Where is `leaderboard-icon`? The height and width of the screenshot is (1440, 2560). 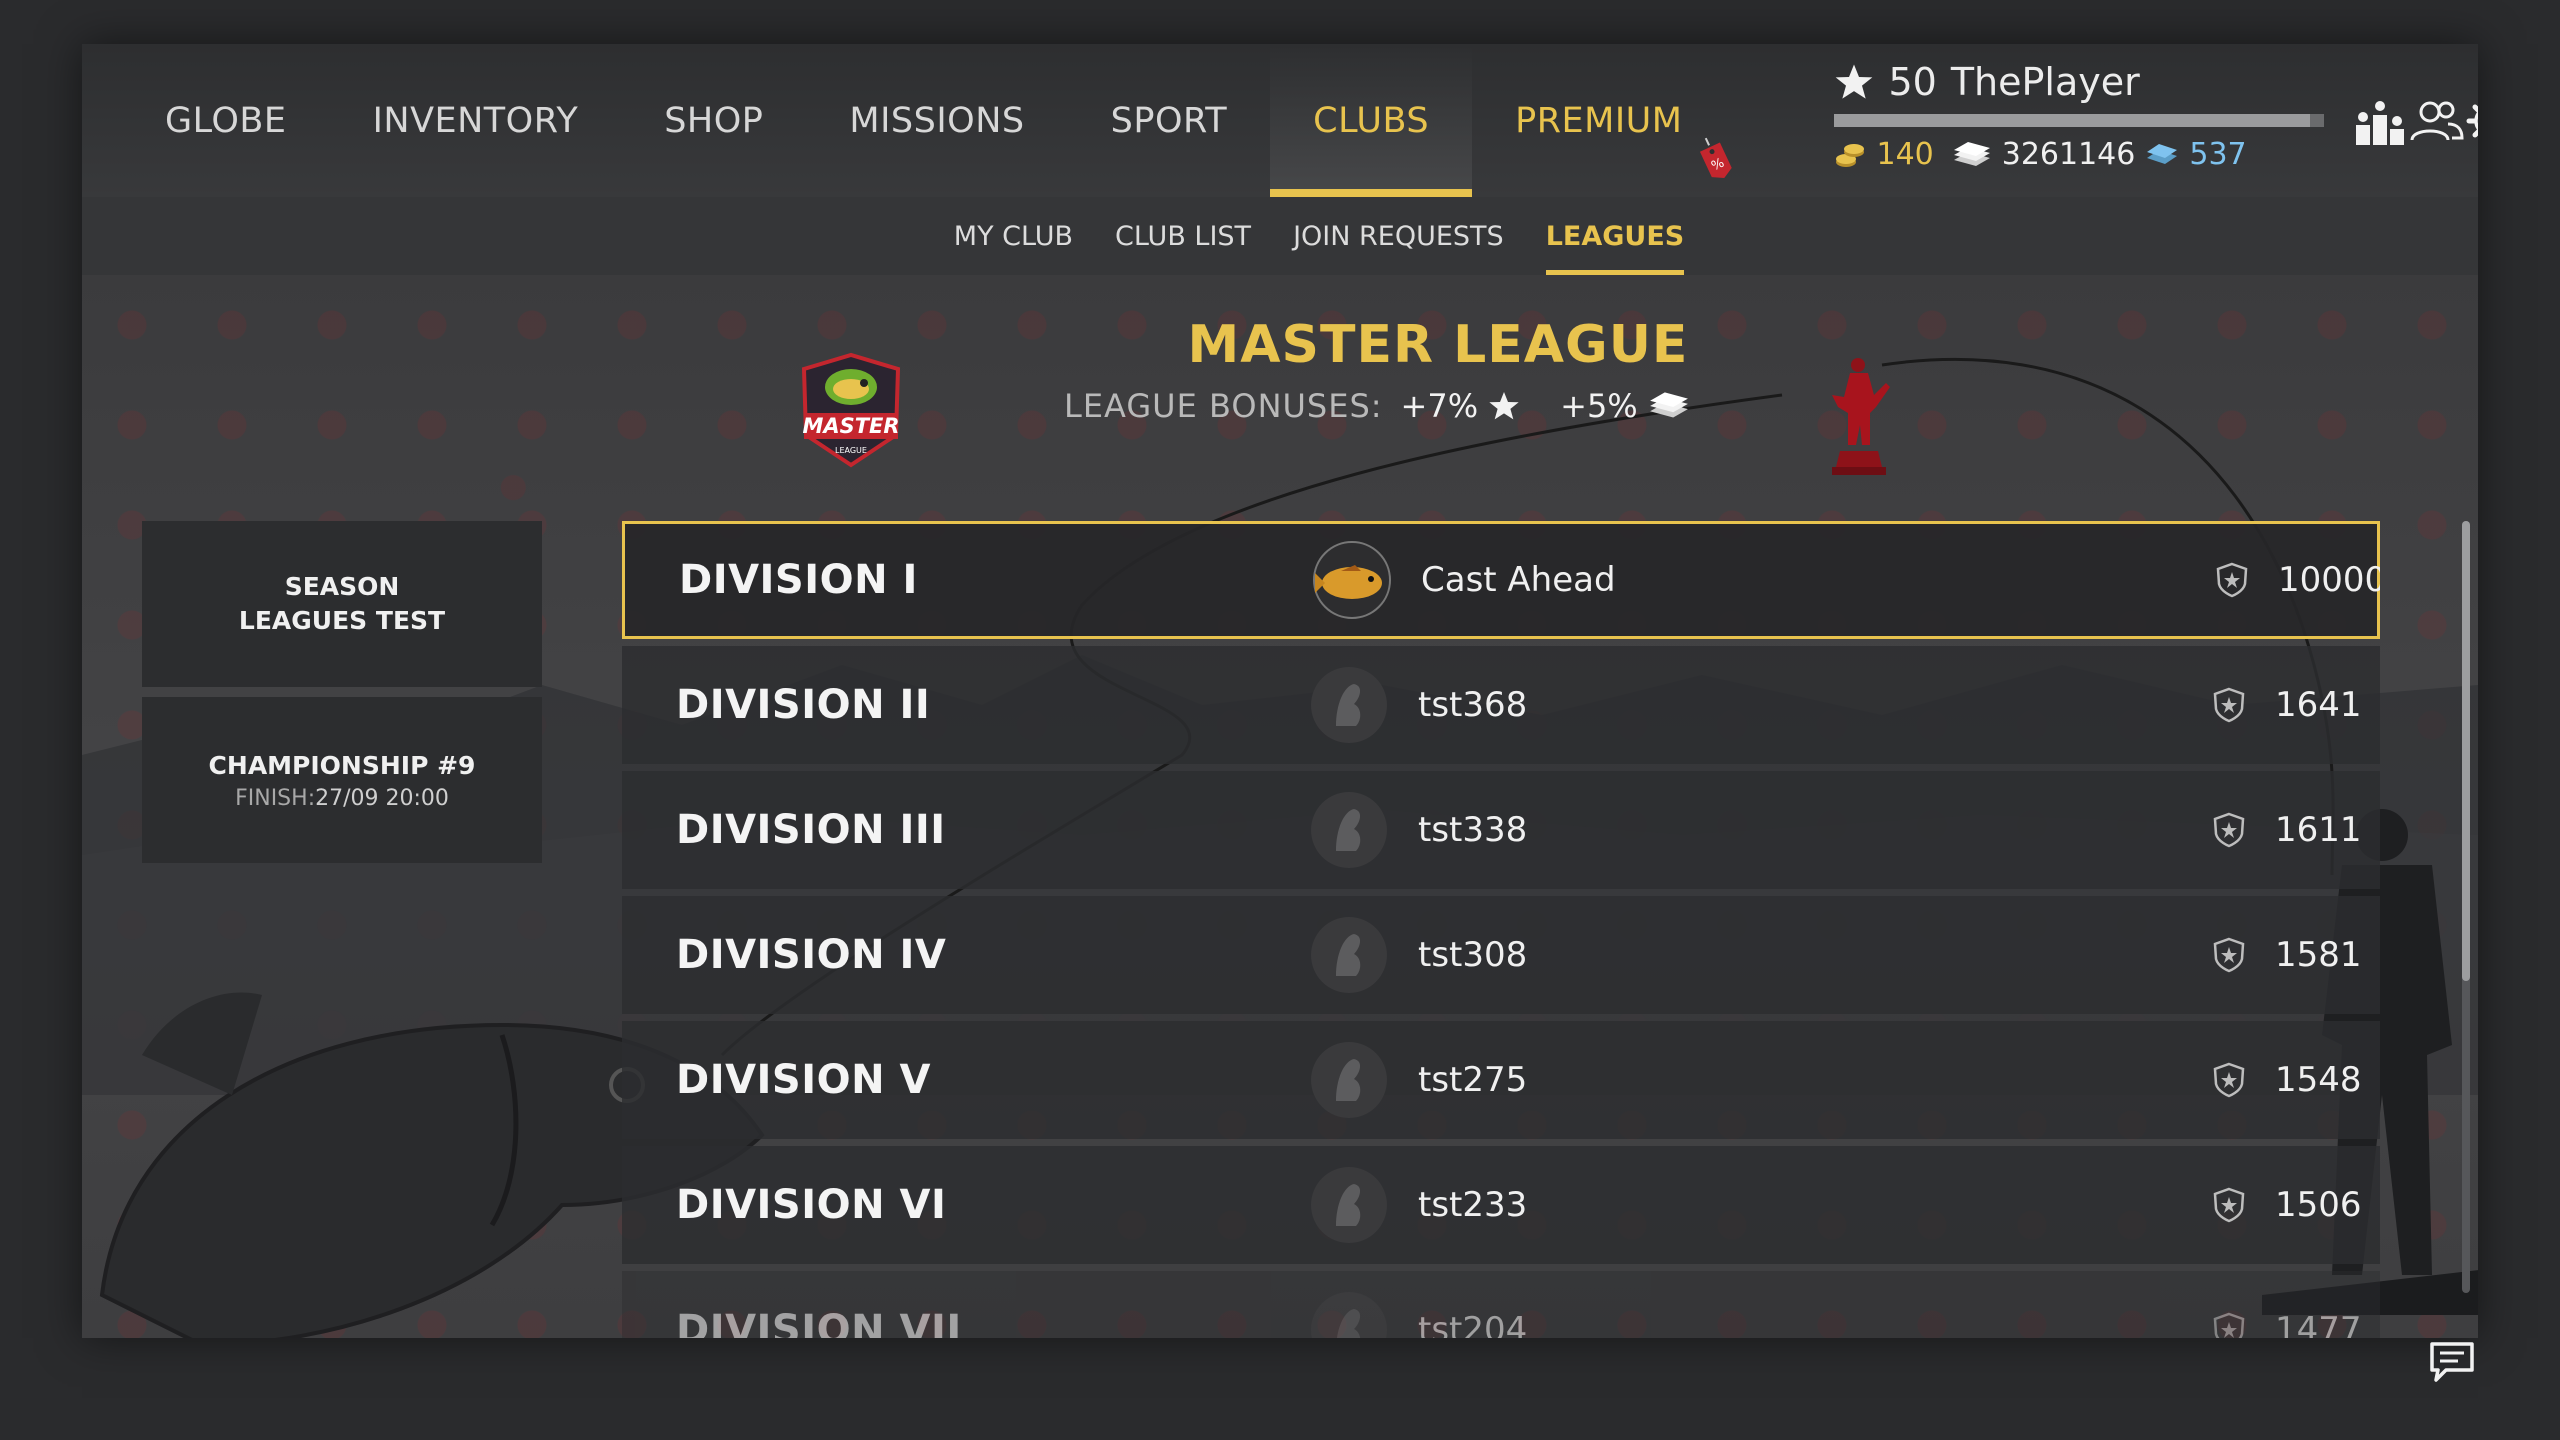 leaderboard-icon is located at coordinates (2380, 122).